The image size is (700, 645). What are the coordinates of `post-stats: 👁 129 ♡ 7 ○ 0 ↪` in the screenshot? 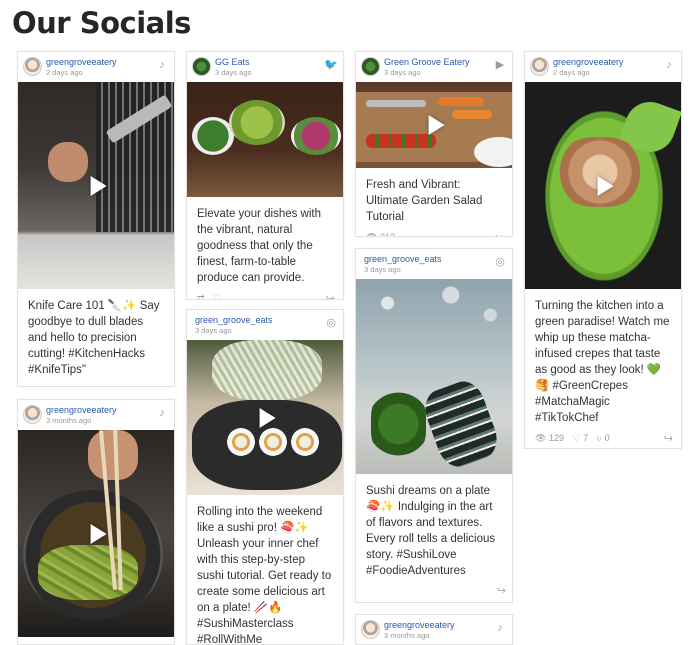 It's located at (603, 437).